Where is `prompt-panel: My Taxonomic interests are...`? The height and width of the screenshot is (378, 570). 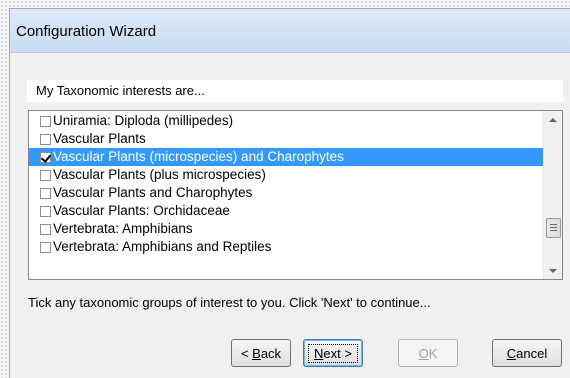
prompt-panel: My Taxonomic interests are... is located at coordinates (295, 91).